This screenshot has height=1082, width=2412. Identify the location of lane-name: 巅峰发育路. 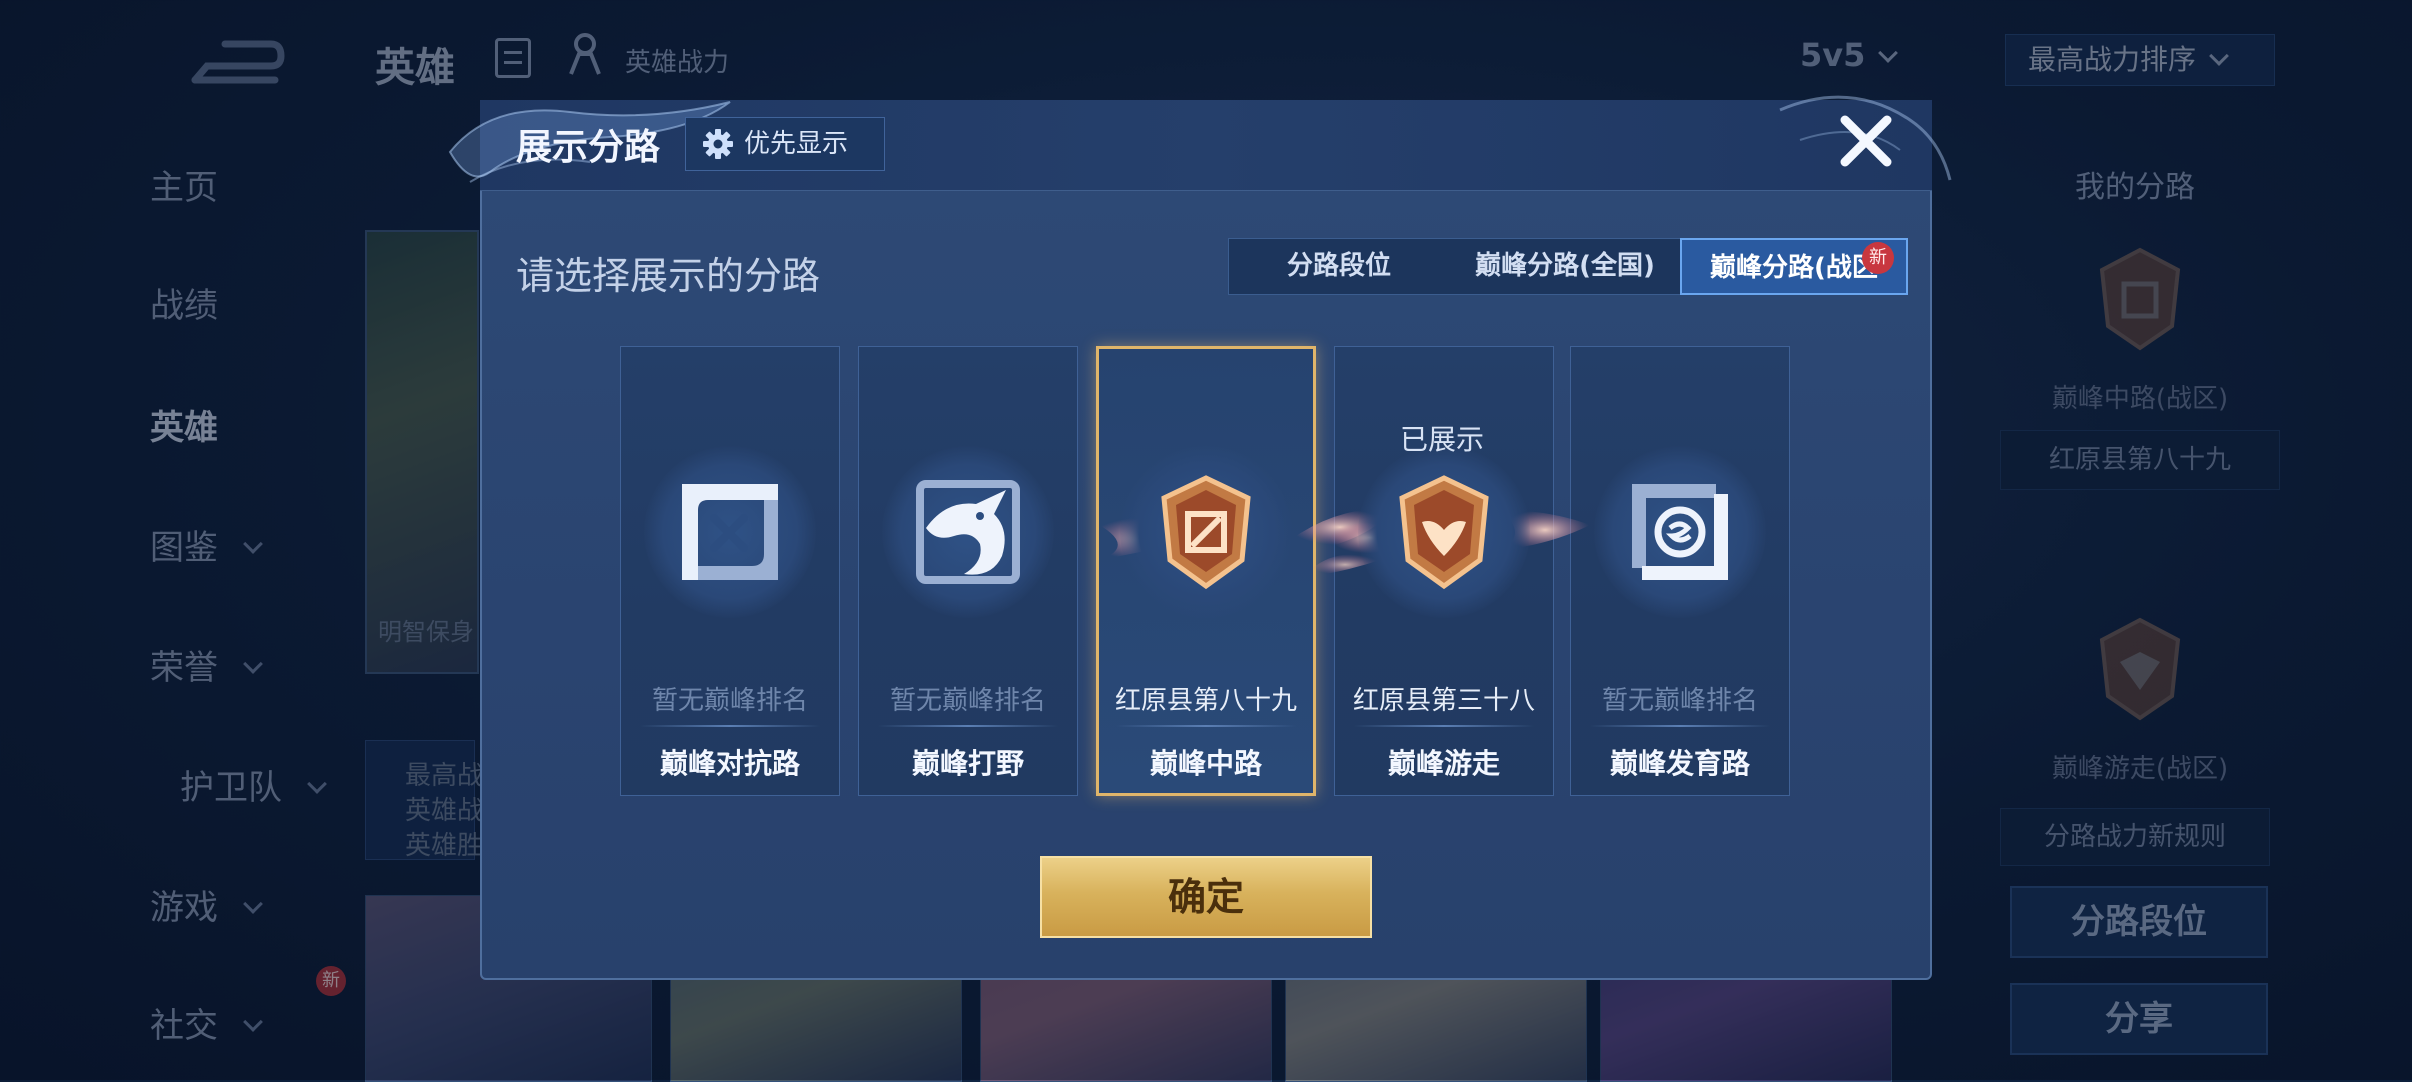
(1679, 763).